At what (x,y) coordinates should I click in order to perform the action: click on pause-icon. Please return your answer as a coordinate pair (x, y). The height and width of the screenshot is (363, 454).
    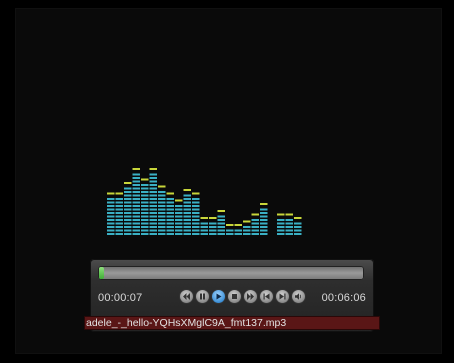
    Looking at the image, I should click on (202, 296).